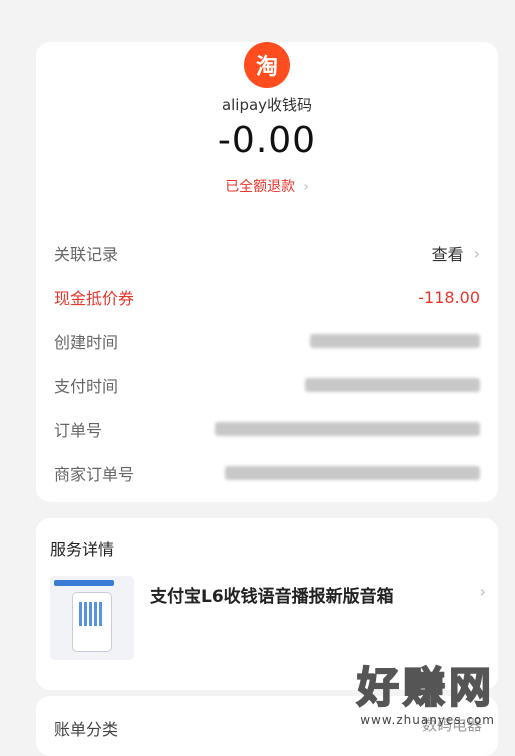  I want to click on paid-time-value-redacted, so click(392, 385).